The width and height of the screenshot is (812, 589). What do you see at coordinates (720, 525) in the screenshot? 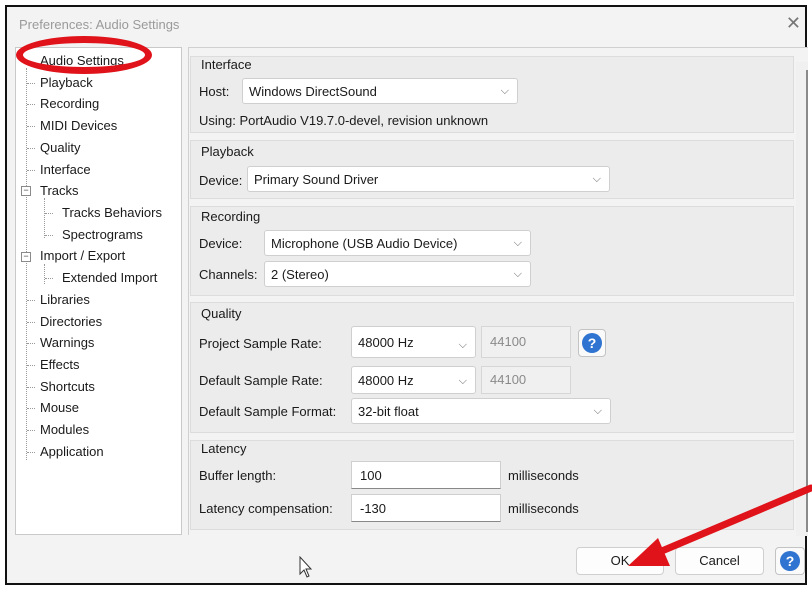
I see `annotation-arrow-icon` at bounding box center [720, 525].